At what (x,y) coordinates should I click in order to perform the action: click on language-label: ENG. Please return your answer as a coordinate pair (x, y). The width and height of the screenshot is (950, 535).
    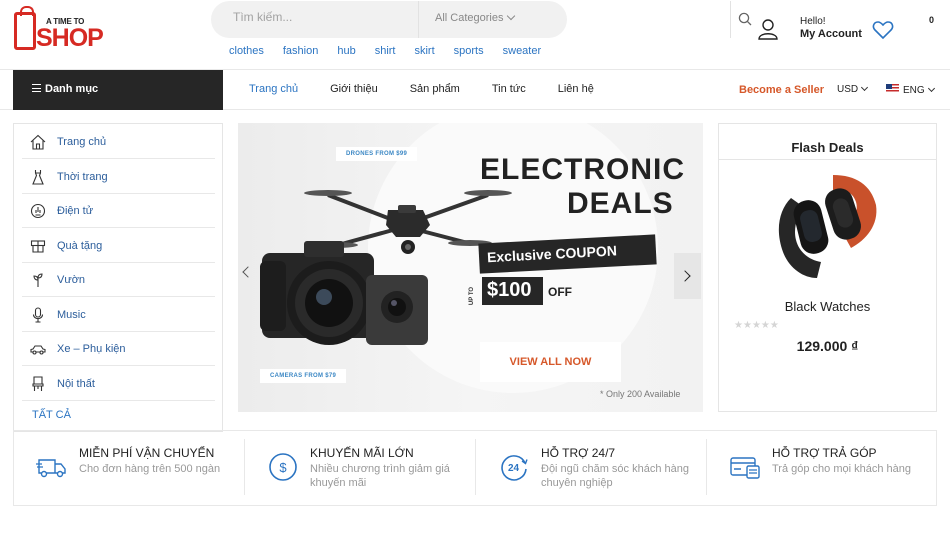
    Looking at the image, I should click on (914, 90).